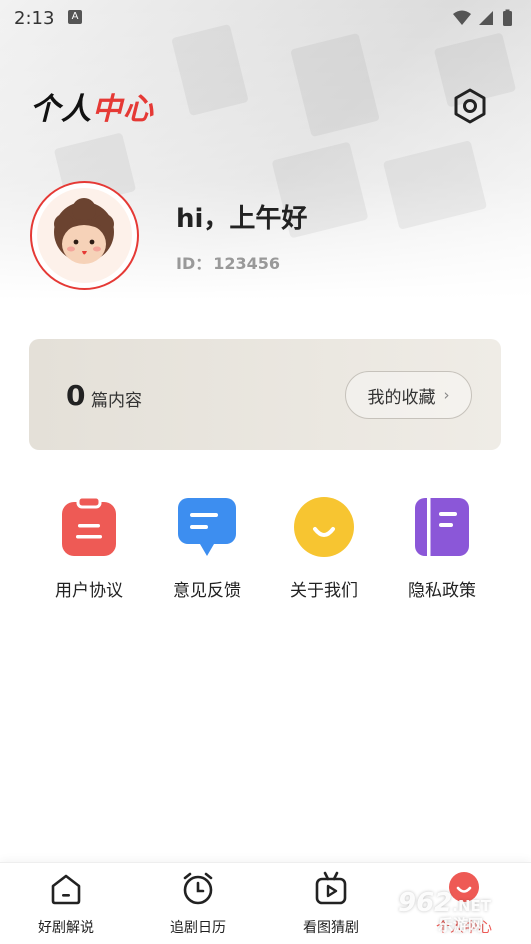  I want to click on privacy-policy-button: 隐私政策, so click(442, 548).